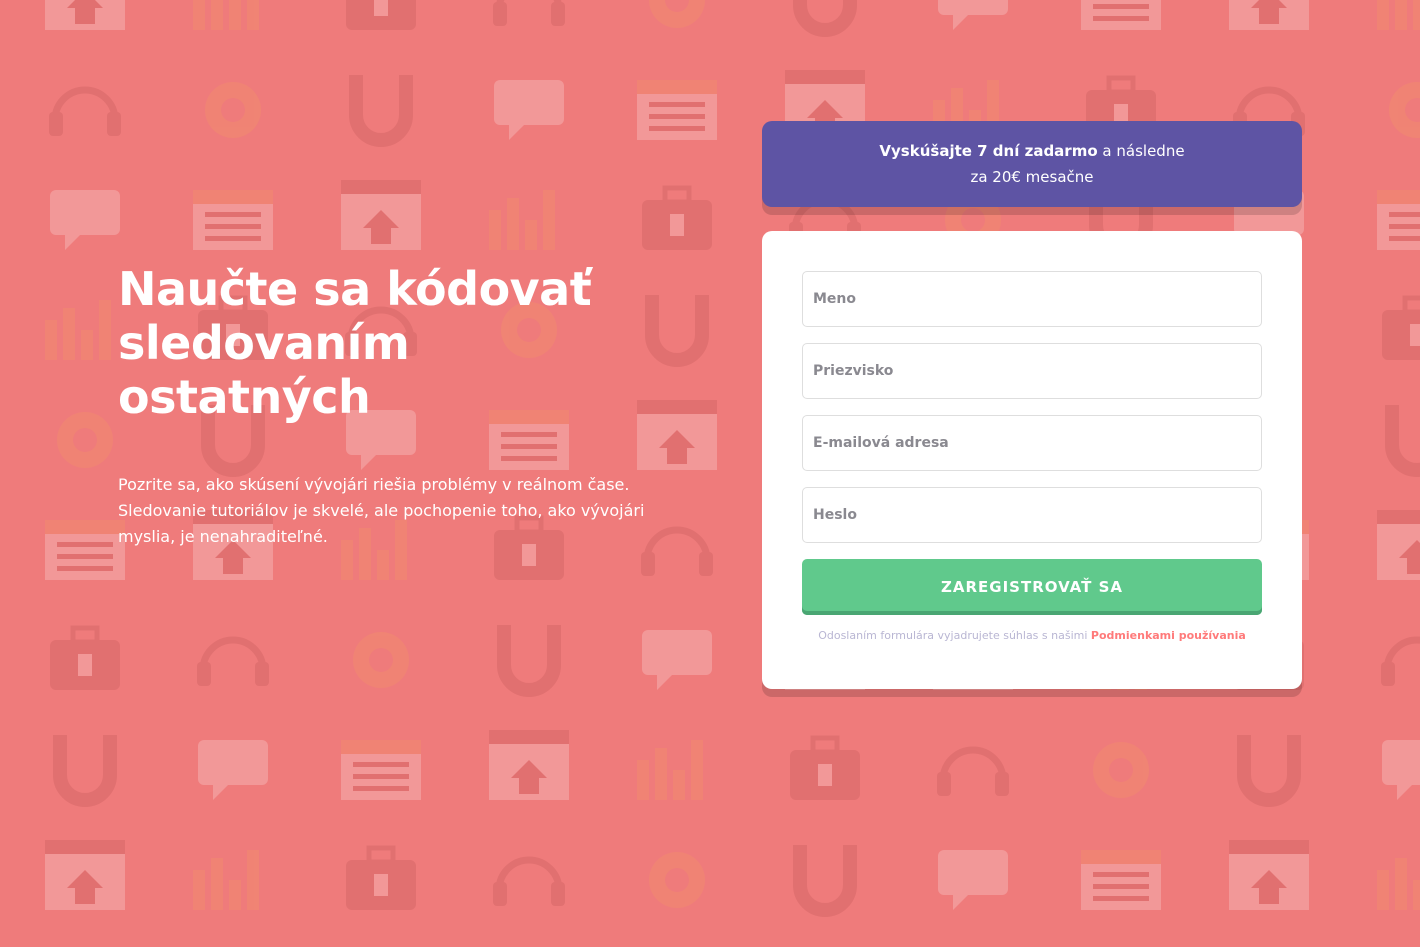 Image resolution: width=1420 pixels, height=947 pixels. What do you see at coordinates (1143, 151) in the screenshot?
I see `promo-rest-text: a následne` at bounding box center [1143, 151].